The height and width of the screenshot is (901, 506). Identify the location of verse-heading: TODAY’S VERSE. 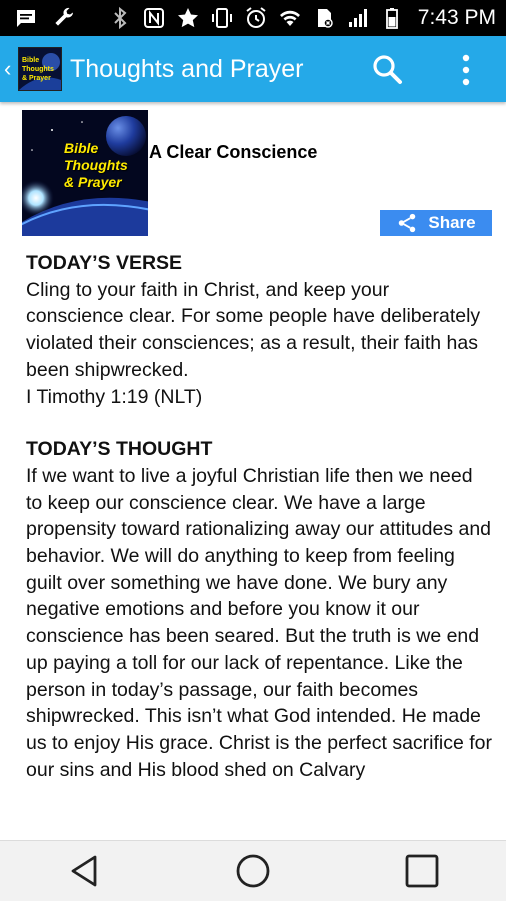
(104, 263).